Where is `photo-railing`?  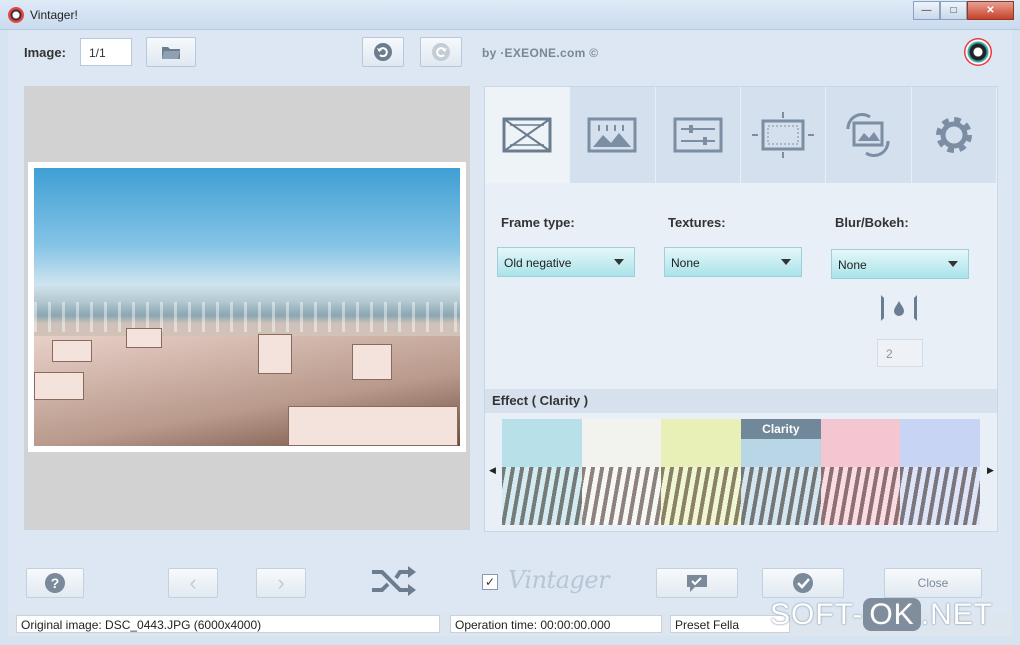 photo-railing is located at coordinates (247, 317).